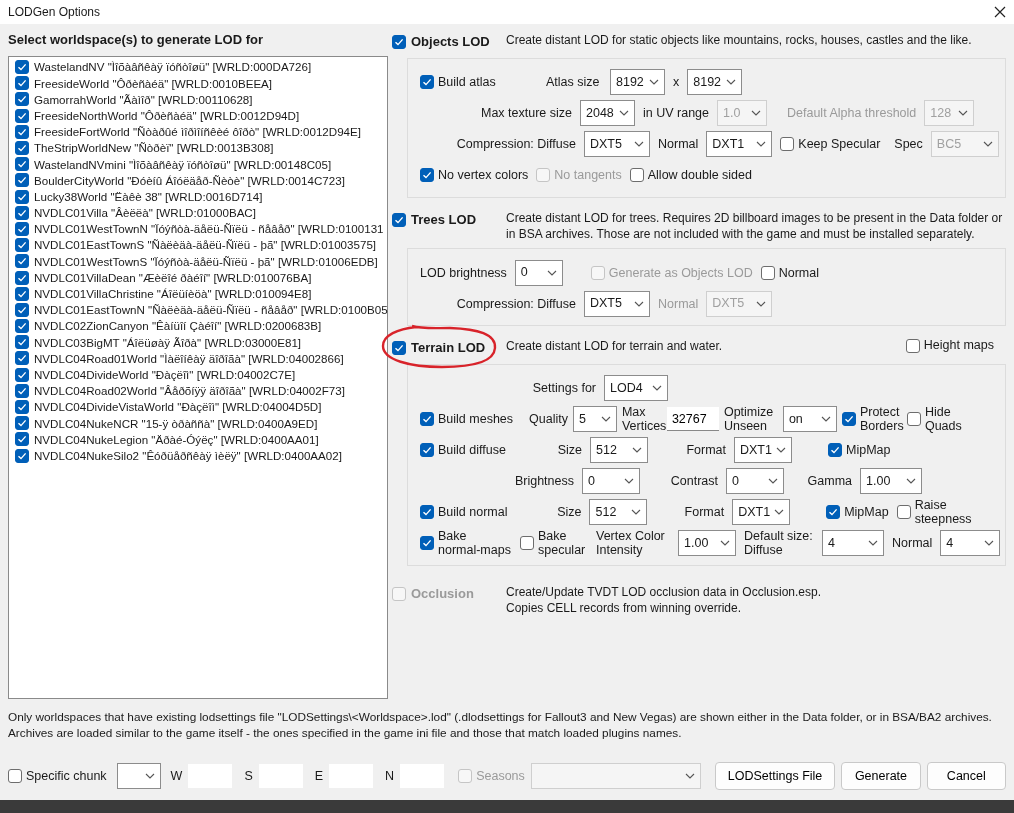  I want to click on list-item-label: FreesideNorthWorld "Ôðèñàéä" [WRLD:0012D94D], so click(167, 115).